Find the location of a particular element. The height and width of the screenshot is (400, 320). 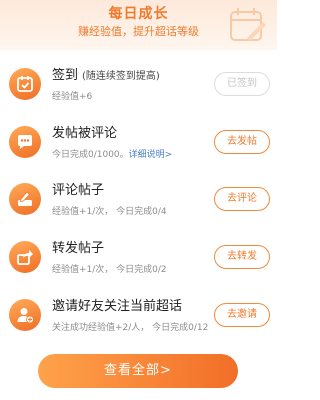

task-title-text: 签到 is located at coordinates (65, 75).